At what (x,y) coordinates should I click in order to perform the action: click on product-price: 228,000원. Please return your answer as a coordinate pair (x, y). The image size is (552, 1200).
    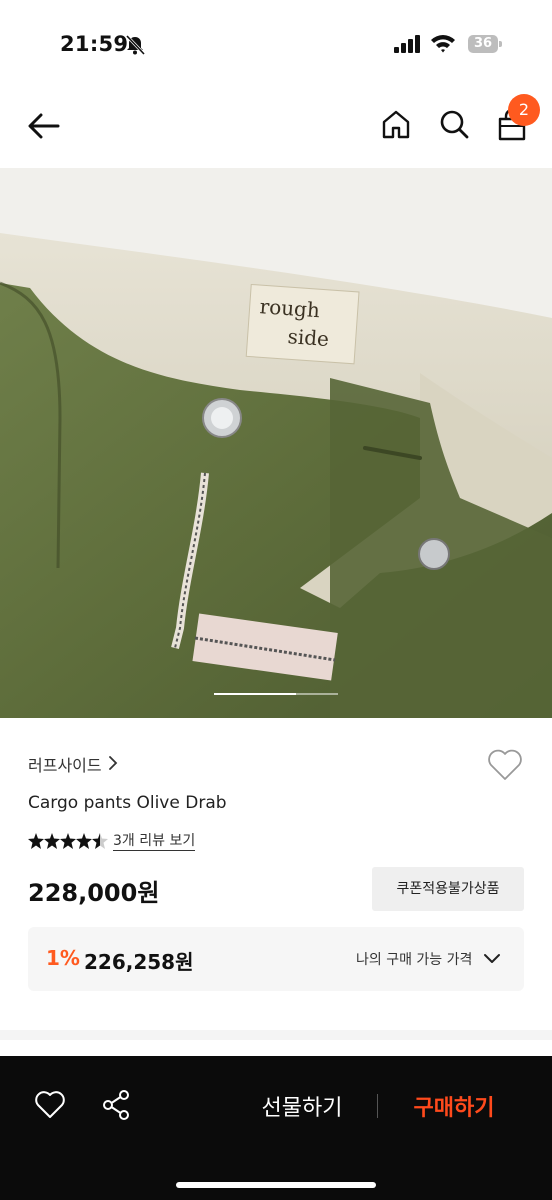
    Looking at the image, I should click on (94, 893).